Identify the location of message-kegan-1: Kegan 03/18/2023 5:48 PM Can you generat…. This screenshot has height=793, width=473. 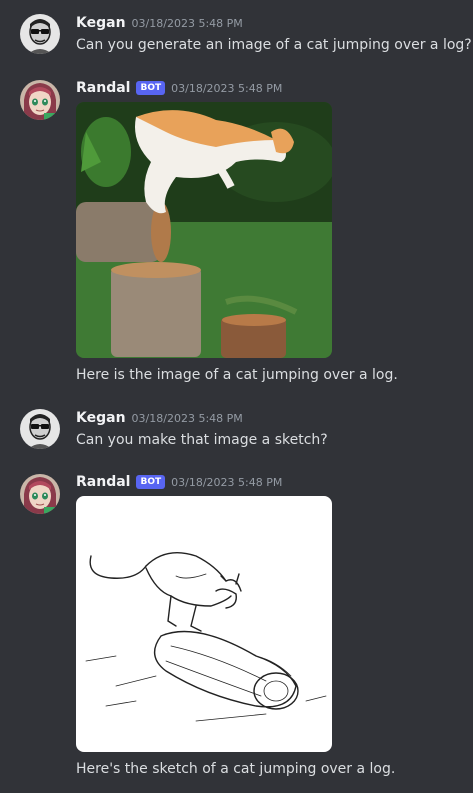
(236, 35).